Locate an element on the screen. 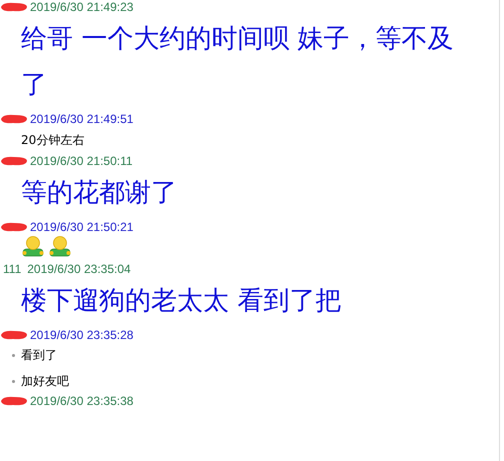 The height and width of the screenshot is (461, 504). timestamp: 2019/6/30 23:35:28 is located at coordinates (82, 335).